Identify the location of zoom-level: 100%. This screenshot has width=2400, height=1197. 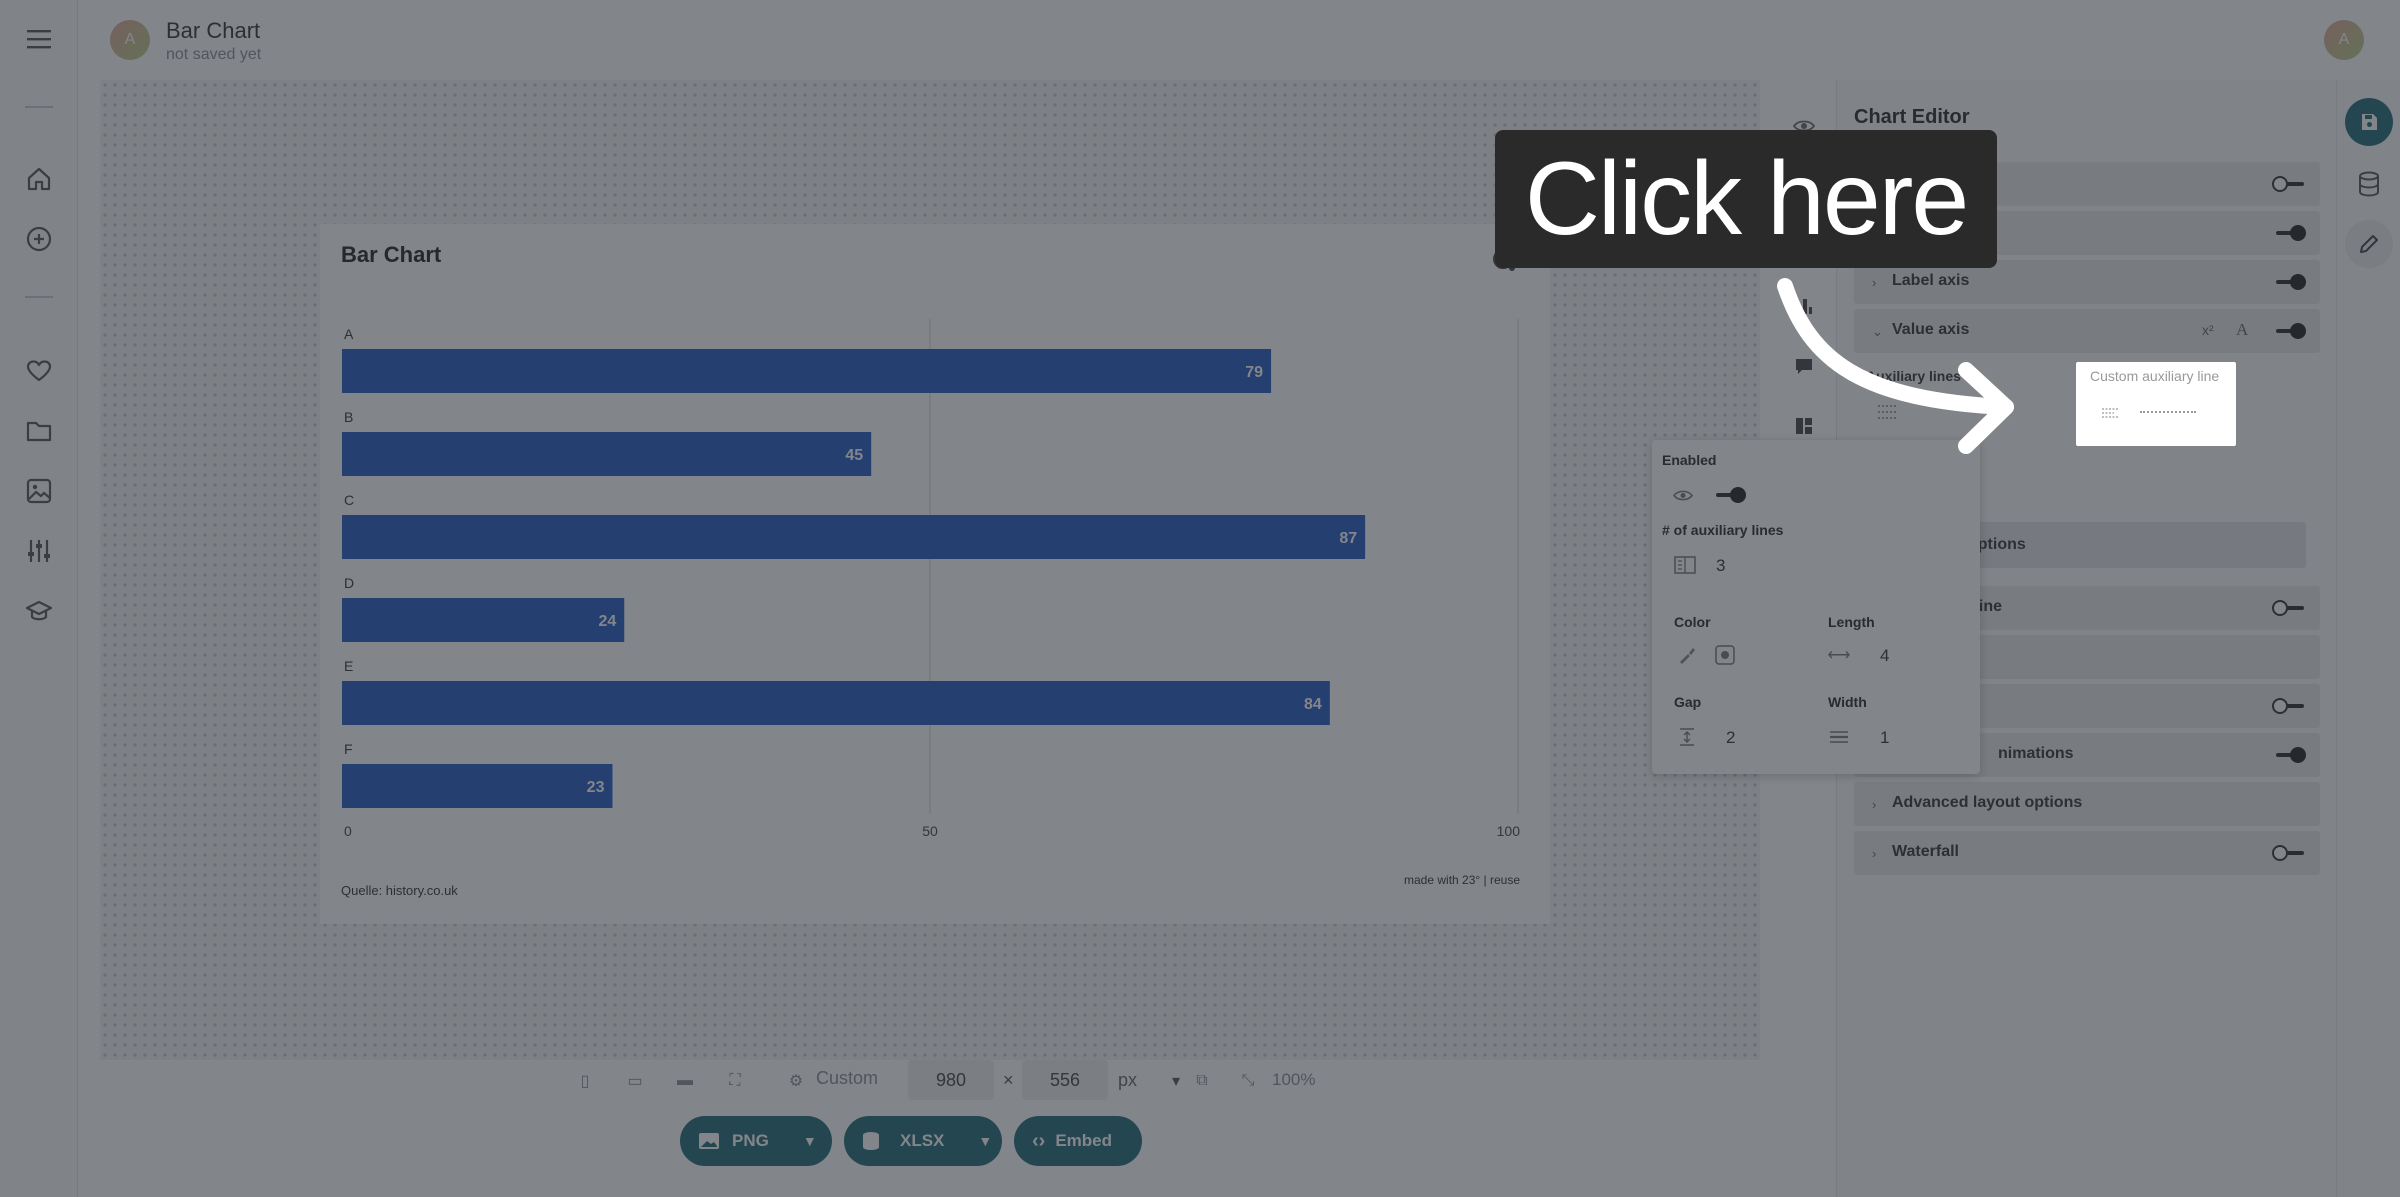
(1294, 1079).